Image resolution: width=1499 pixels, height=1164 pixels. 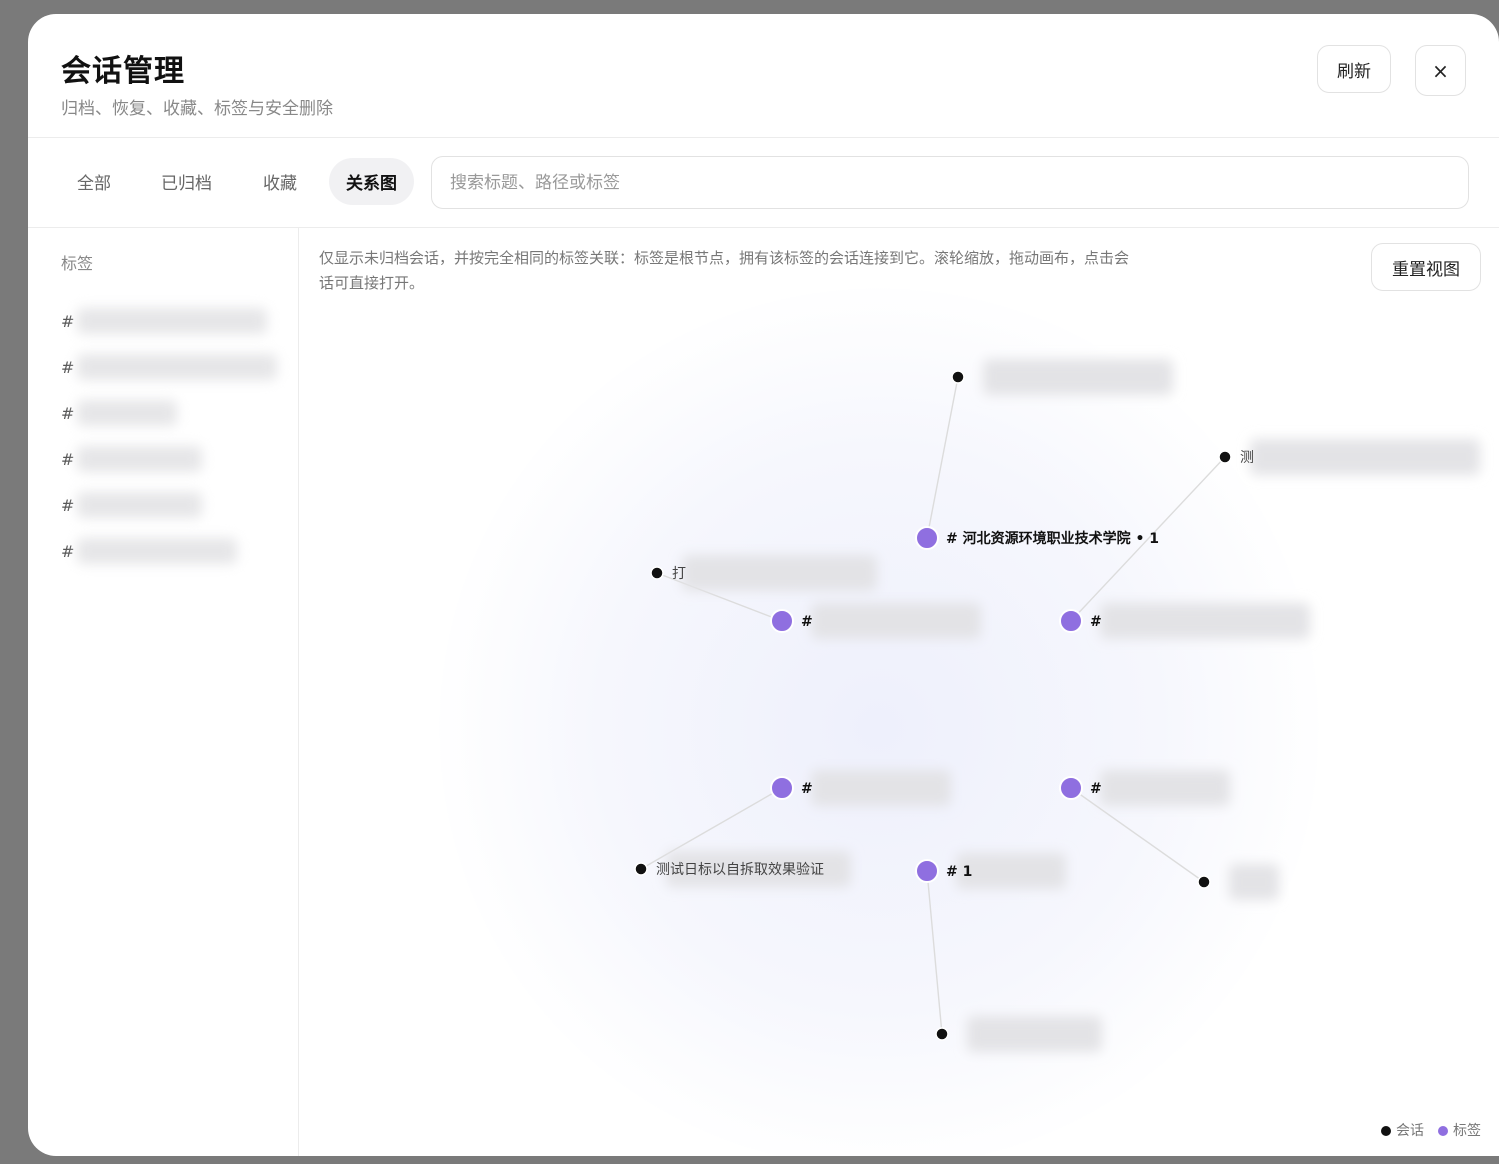 What do you see at coordinates (77, 263) in the screenshot?
I see `sidebar-heading: 标签` at bounding box center [77, 263].